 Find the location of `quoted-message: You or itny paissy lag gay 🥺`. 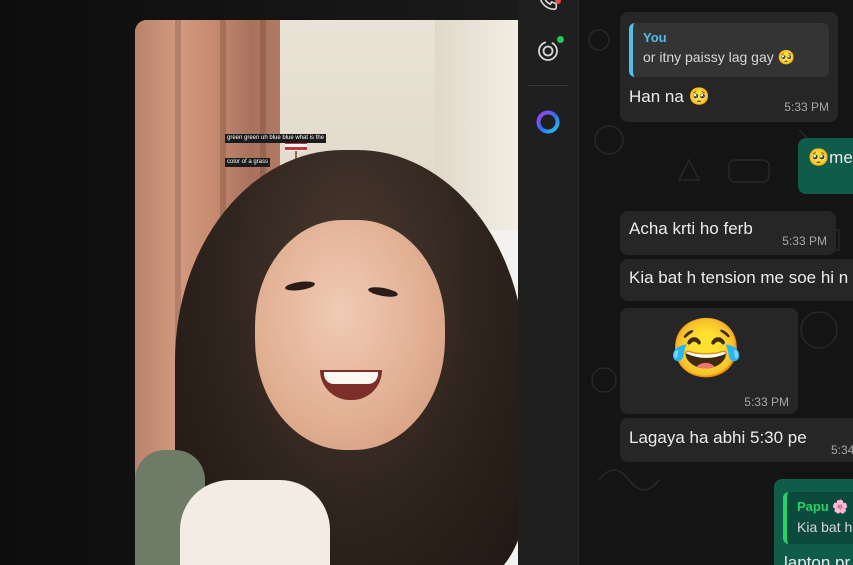

quoted-message: You or itny paissy lag gay 🥺 is located at coordinates (729, 50).